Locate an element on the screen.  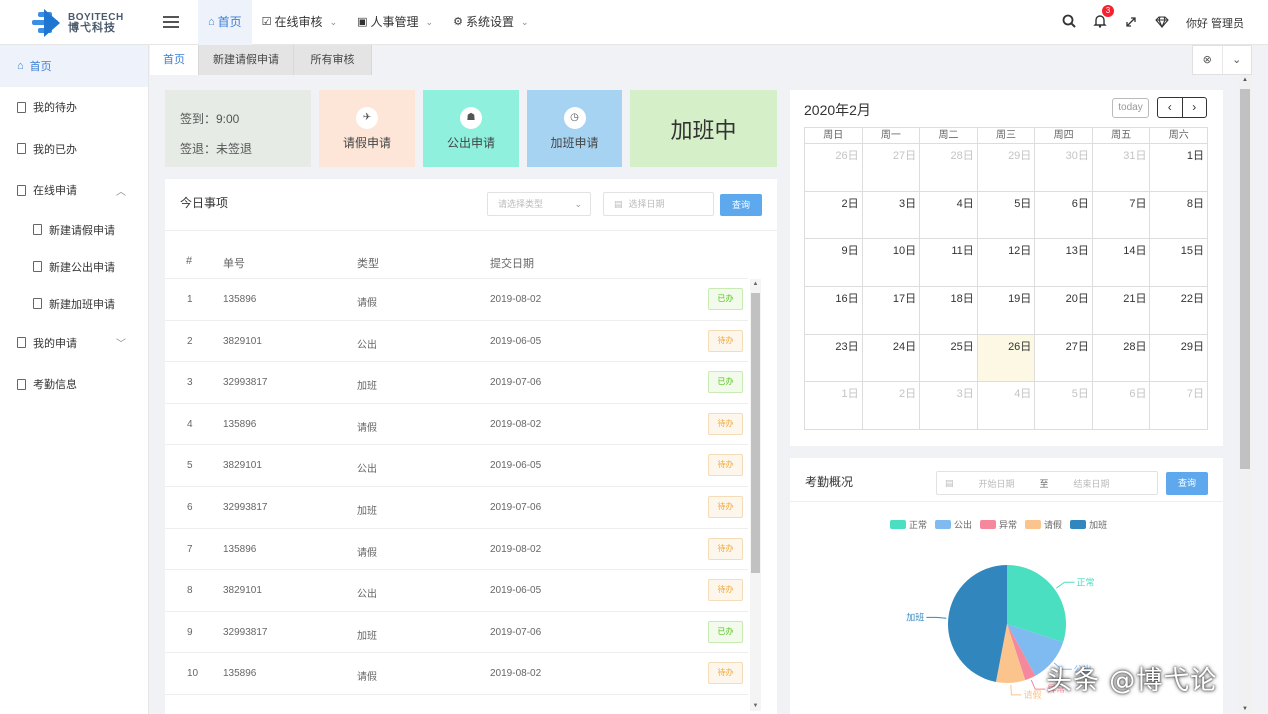
tab-close-icon: ⊗ is located at coordinates (1207, 60).